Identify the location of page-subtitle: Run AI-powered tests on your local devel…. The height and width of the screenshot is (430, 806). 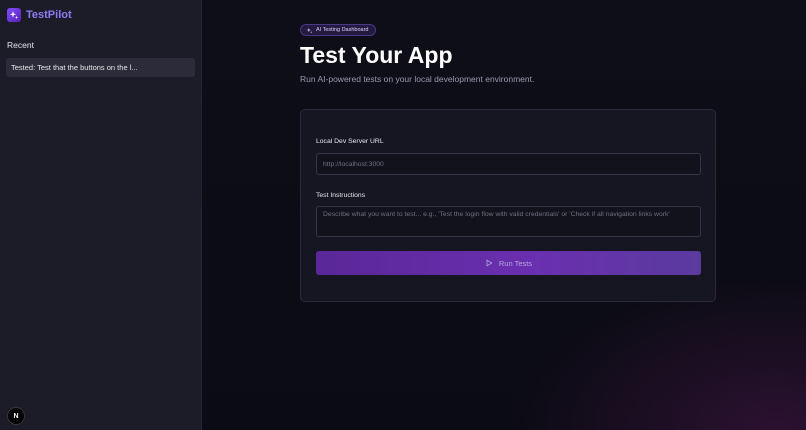
(417, 79).